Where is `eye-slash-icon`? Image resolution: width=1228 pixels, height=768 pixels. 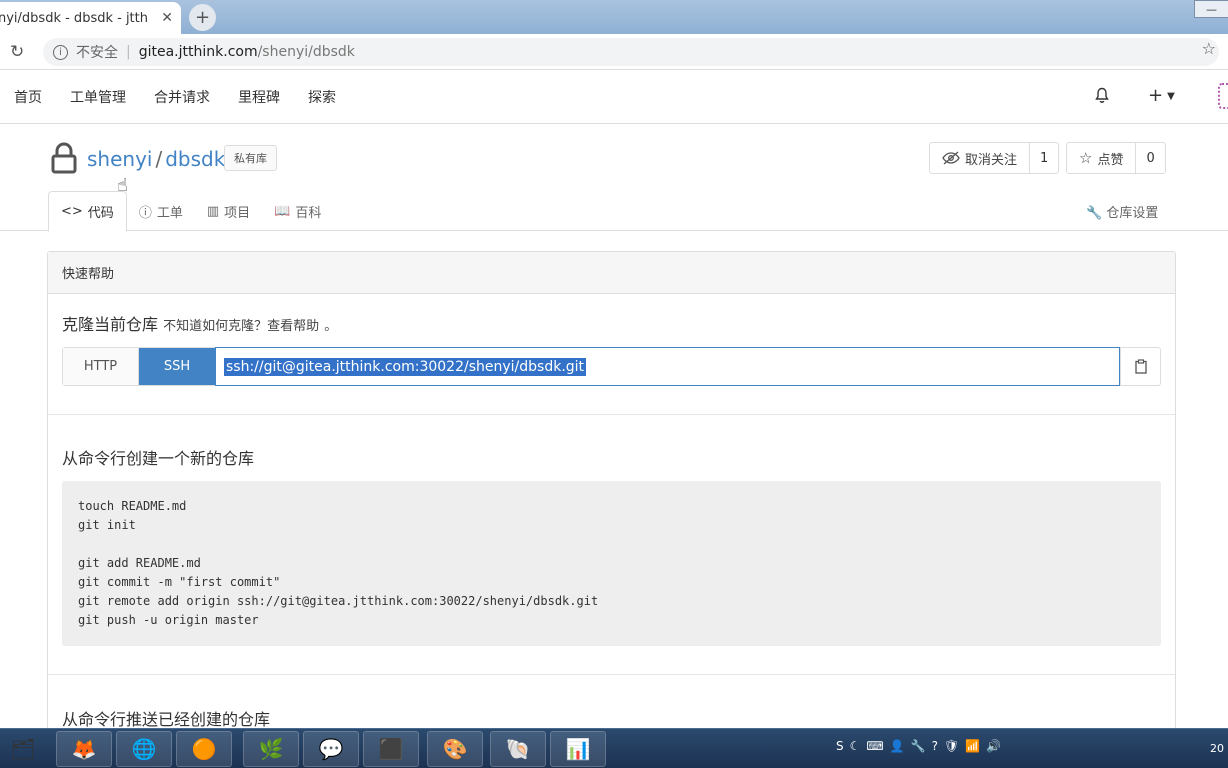
eye-slash-icon is located at coordinates (951, 158).